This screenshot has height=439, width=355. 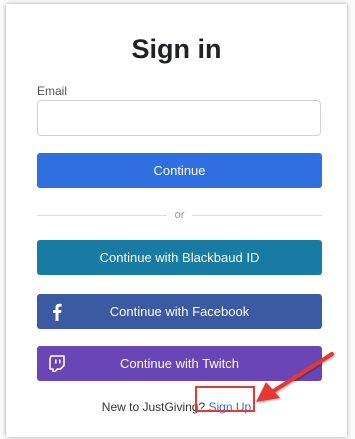 I want to click on or-divider: or, so click(x=179, y=215).